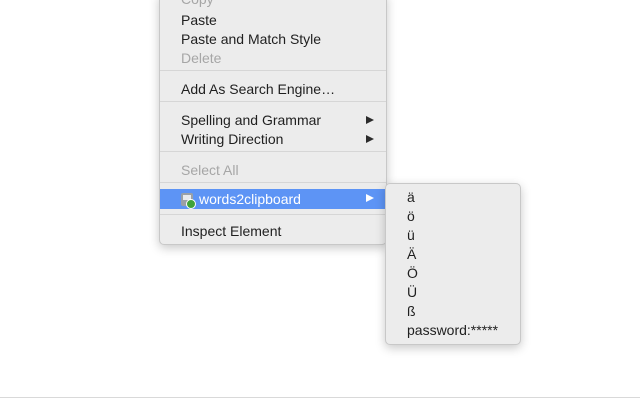  What do you see at coordinates (273, 4) in the screenshot?
I see `menu-item-copy: Copy` at bounding box center [273, 4].